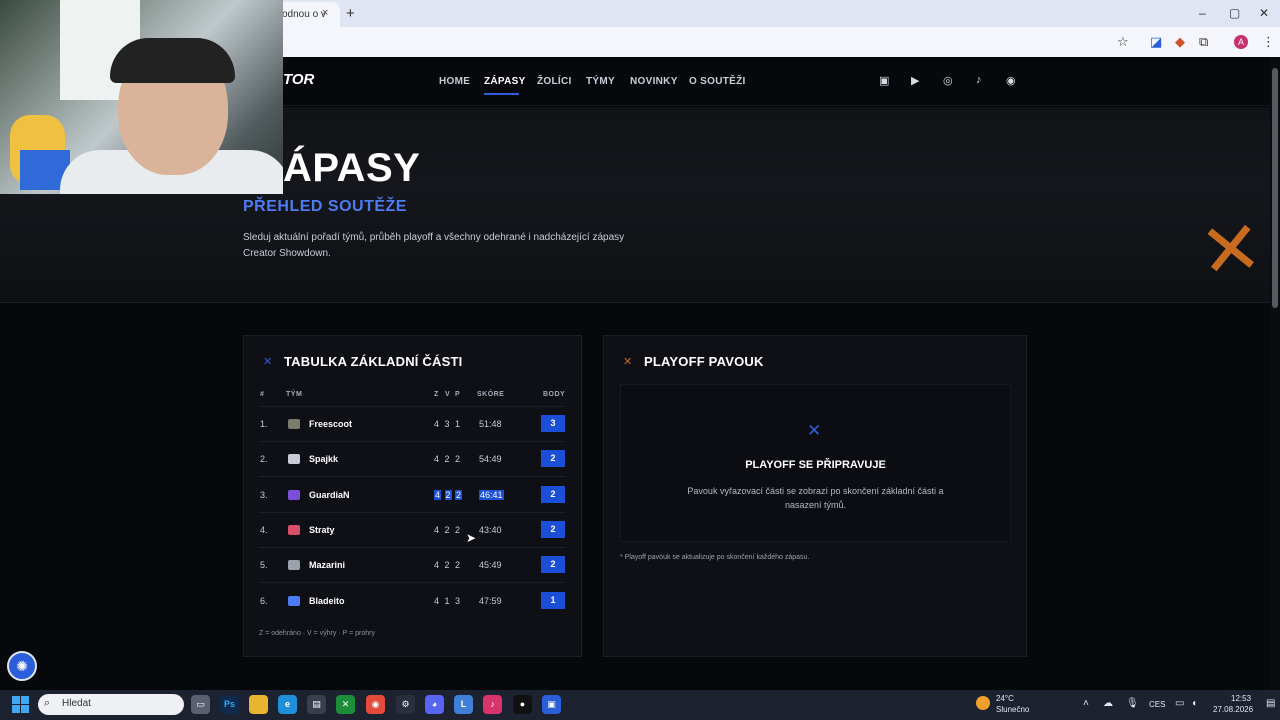 This screenshot has width=1280, height=720. Describe the element at coordinates (1275, 188) in the screenshot. I see `scrollbar-thumb` at that location.